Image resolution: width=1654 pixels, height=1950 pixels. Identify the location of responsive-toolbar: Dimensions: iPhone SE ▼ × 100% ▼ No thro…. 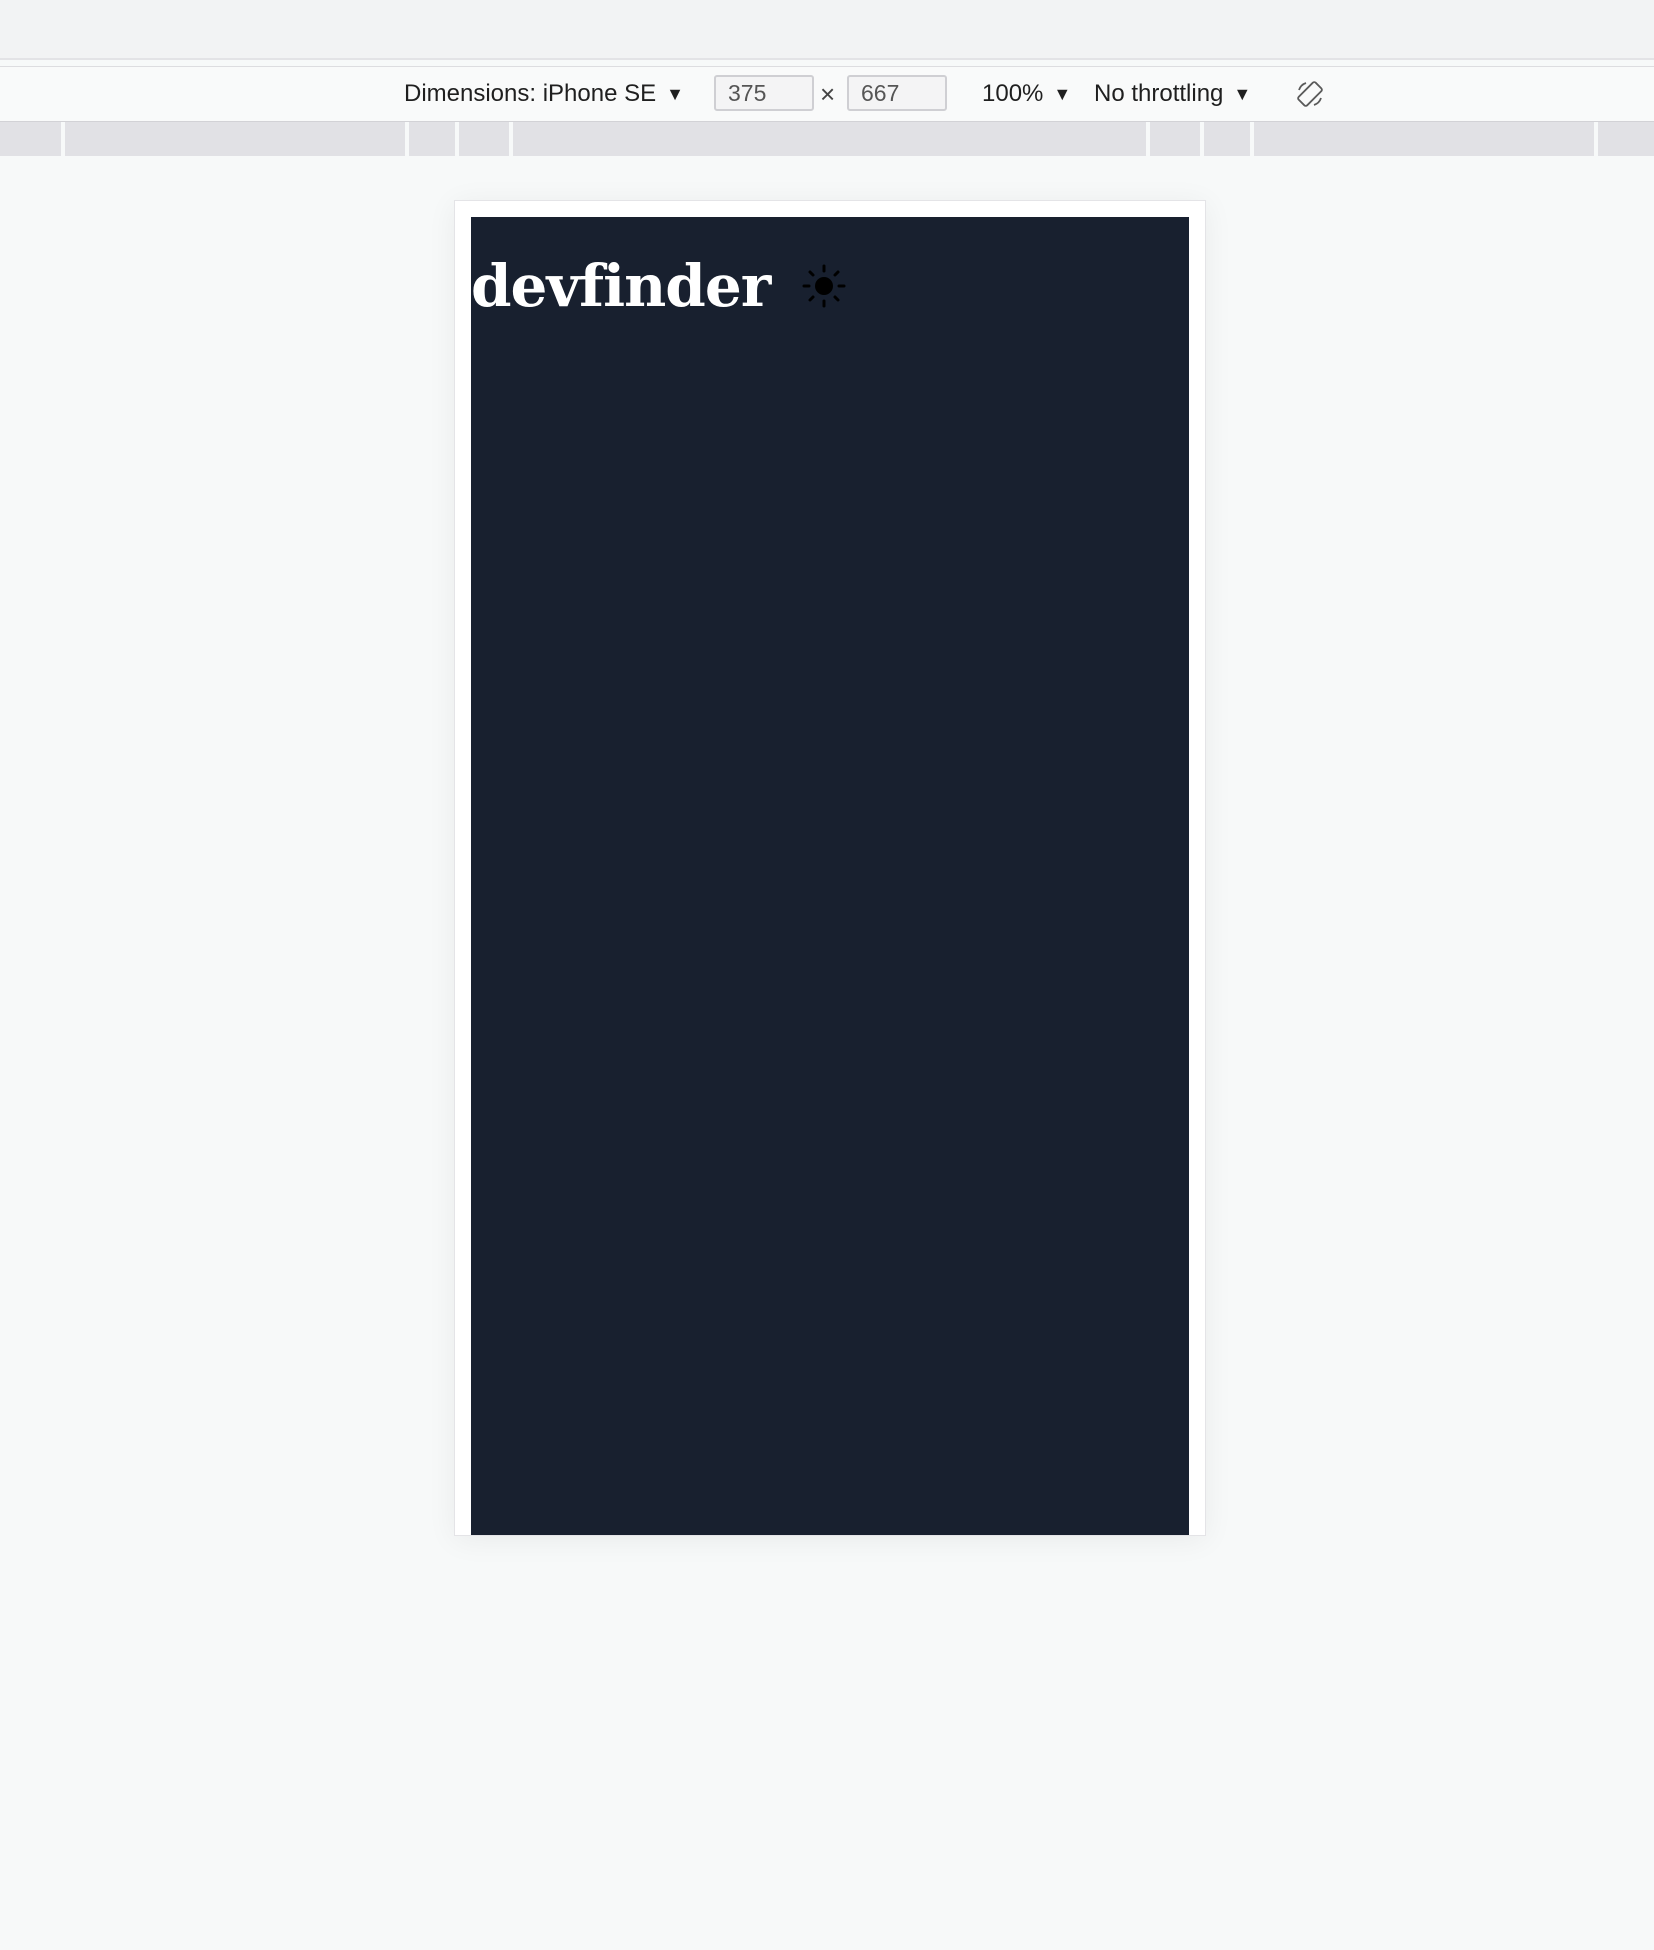
(827, 94).